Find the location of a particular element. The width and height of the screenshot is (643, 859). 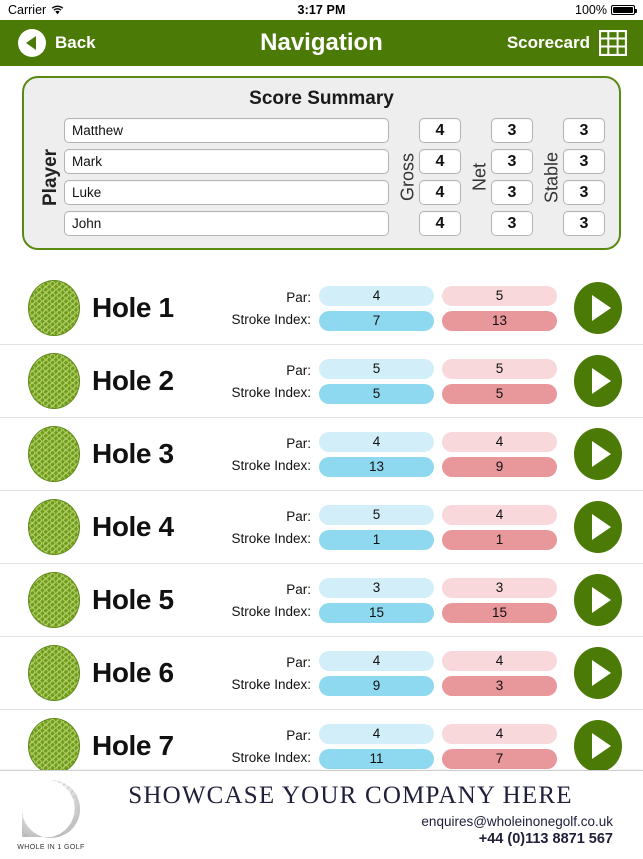

scorecard-button-label: Scorecard is located at coordinates (548, 42).